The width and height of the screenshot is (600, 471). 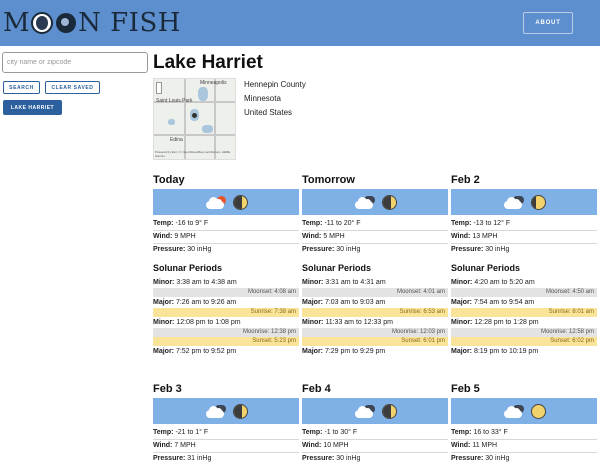 I want to click on moonset-event: Moonset: 4:01 am, so click(x=375, y=292).